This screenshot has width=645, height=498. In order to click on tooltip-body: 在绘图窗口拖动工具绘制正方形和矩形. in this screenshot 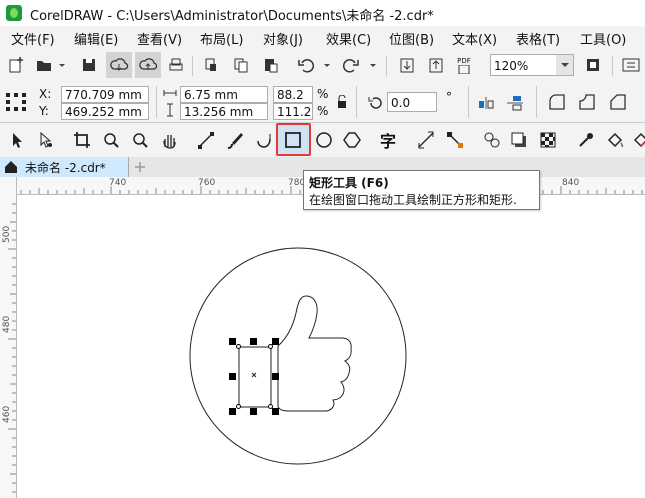, I will do `click(413, 200)`.